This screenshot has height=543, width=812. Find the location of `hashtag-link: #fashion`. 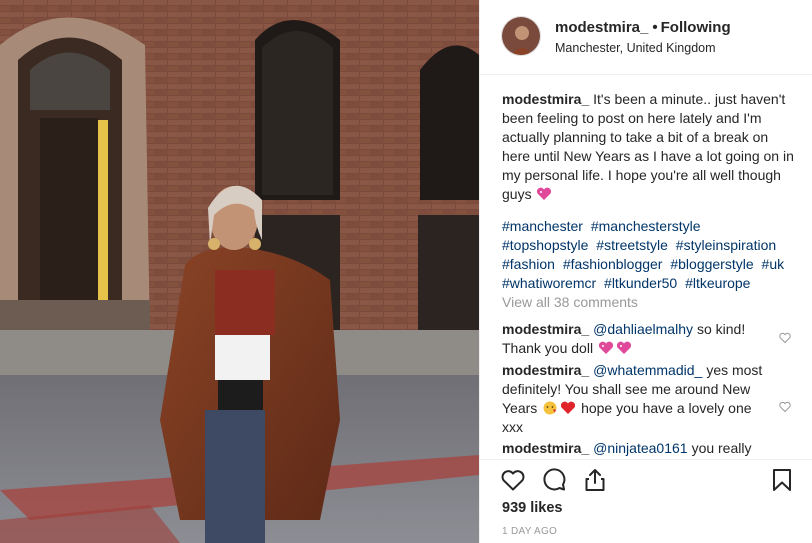

hashtag-link: #fashion is located at coordinates (528, 264).